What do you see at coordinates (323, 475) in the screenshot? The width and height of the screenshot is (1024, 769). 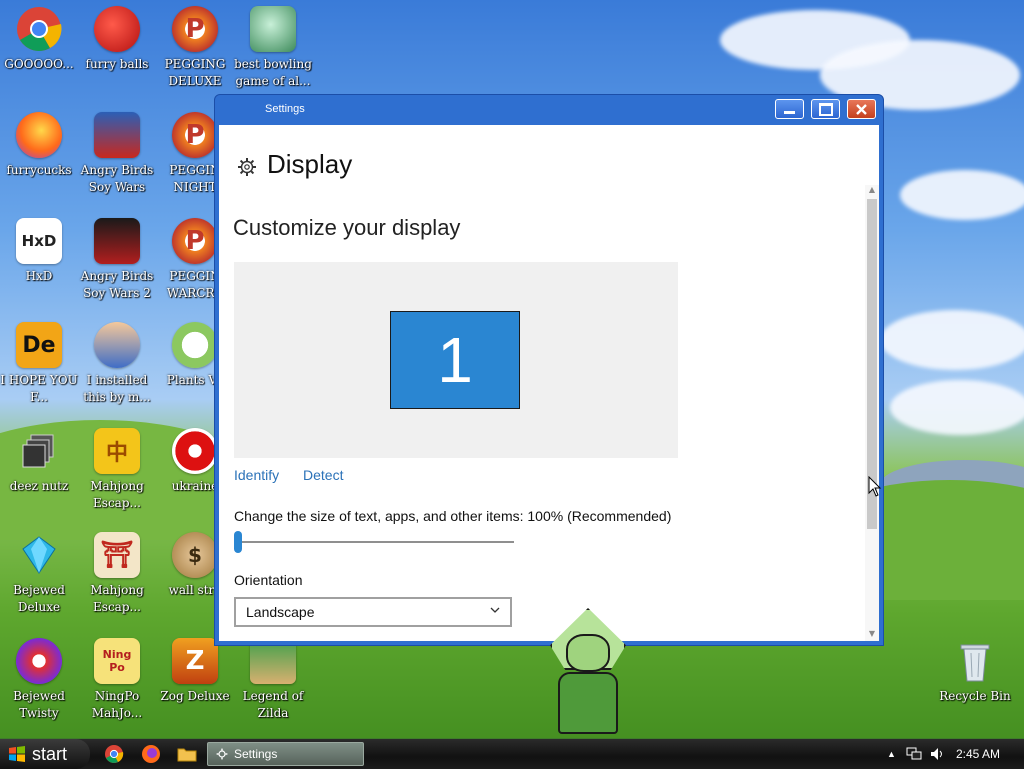 I see `detect-link: Detect` at bounding box center [323, 475].